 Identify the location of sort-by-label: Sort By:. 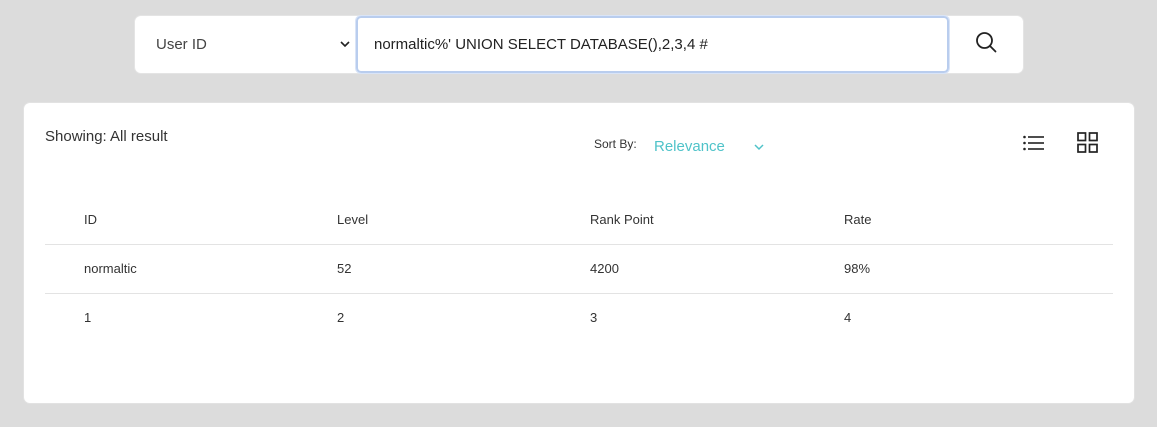
(615, 144).